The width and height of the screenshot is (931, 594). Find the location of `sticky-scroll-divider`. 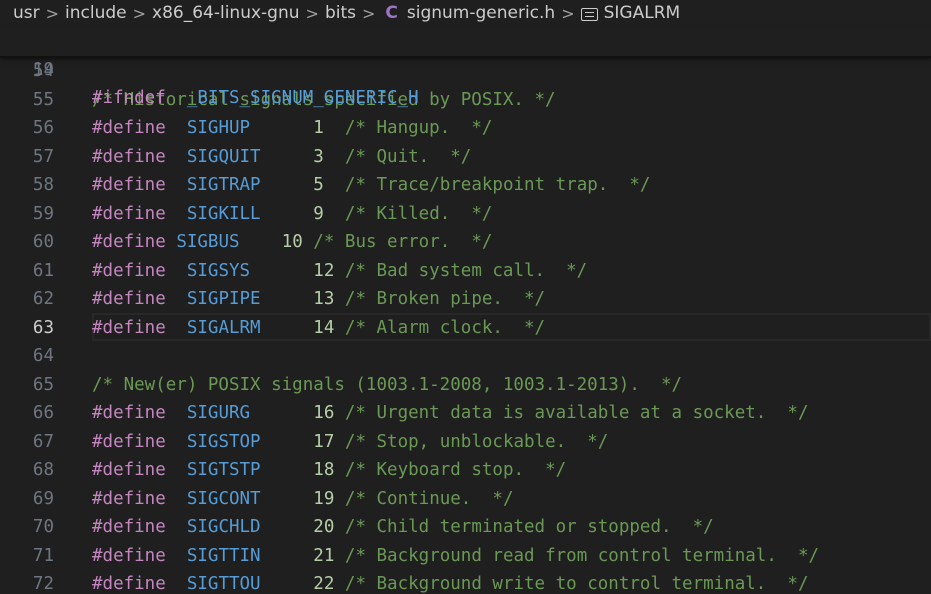

sticky-scroll-divider is located at coordinates (465, 57).